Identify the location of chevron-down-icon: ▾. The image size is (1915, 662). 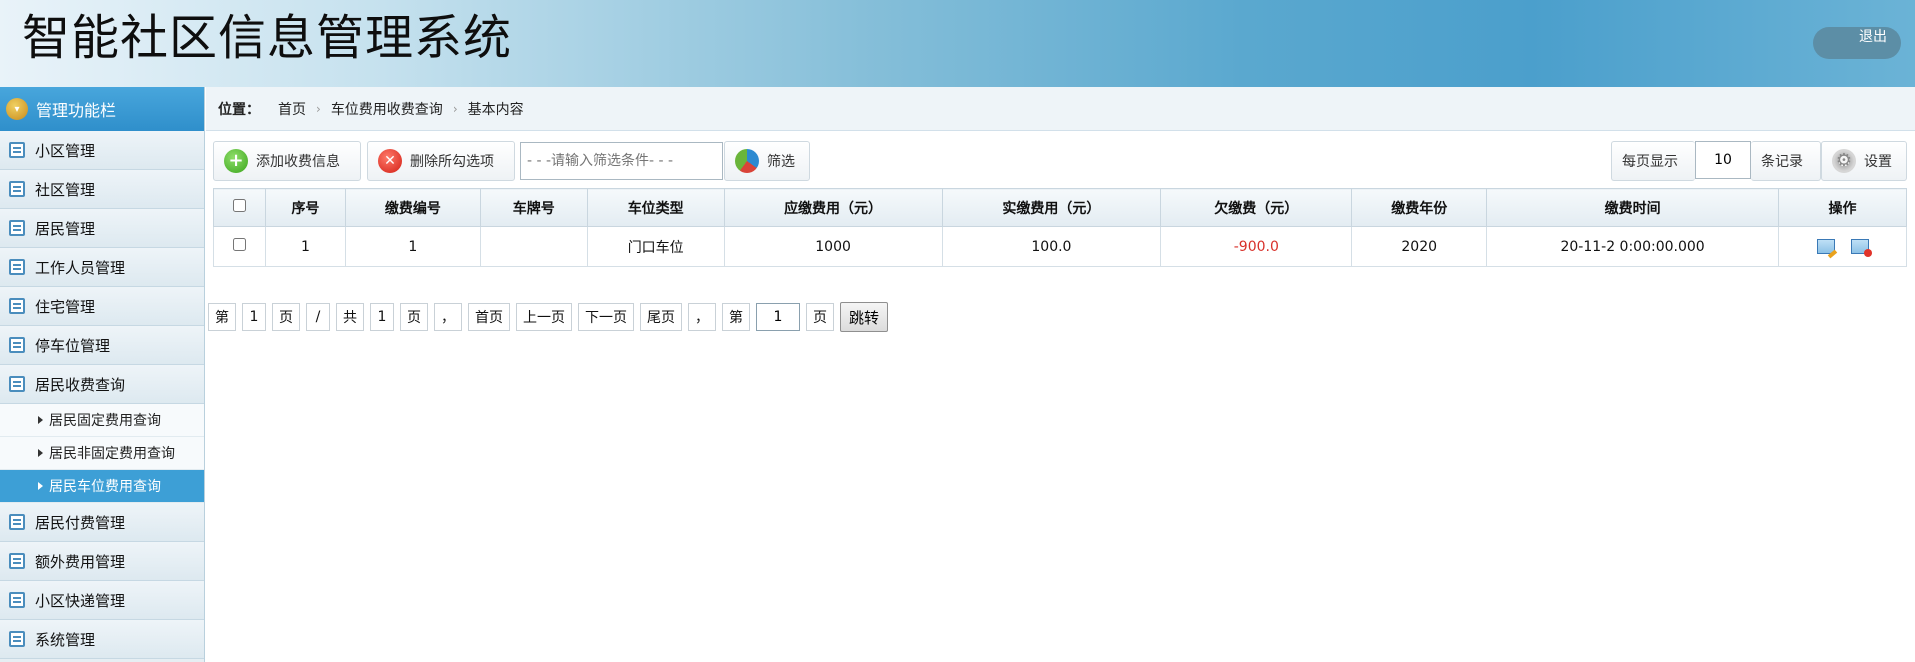
(17, 109).